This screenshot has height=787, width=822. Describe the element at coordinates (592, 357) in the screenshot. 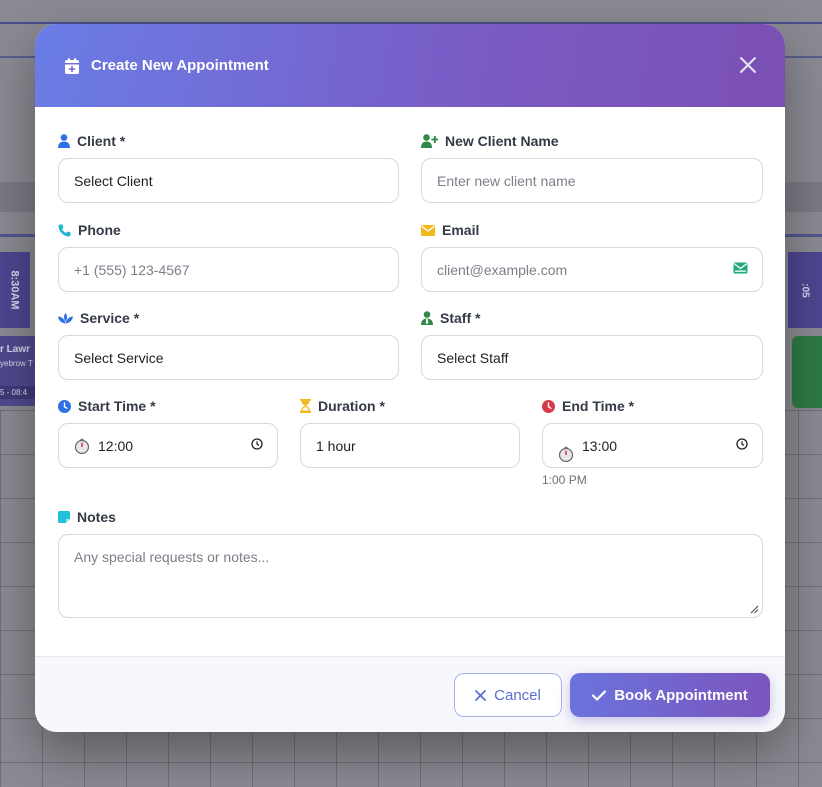

I see `staff-select: Select Staff` at that location.